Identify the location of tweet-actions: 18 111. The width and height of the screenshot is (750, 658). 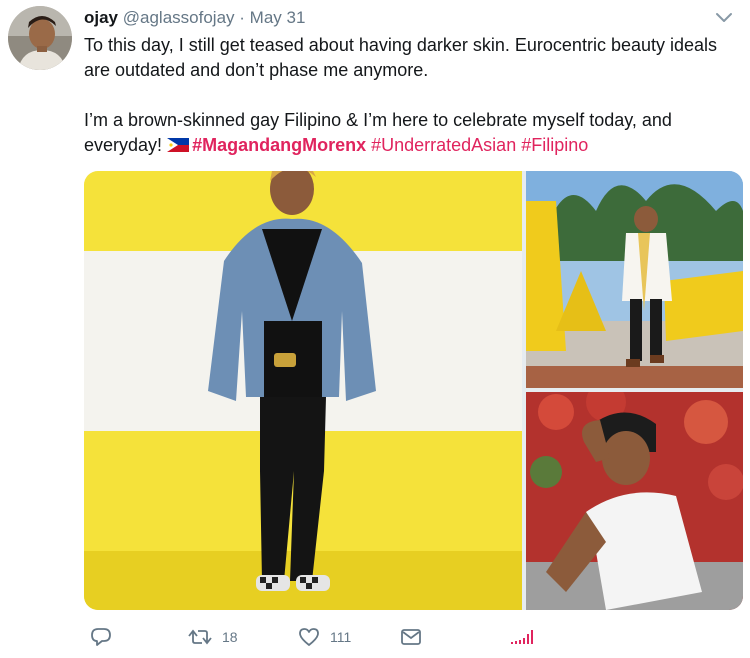
(409, 637).